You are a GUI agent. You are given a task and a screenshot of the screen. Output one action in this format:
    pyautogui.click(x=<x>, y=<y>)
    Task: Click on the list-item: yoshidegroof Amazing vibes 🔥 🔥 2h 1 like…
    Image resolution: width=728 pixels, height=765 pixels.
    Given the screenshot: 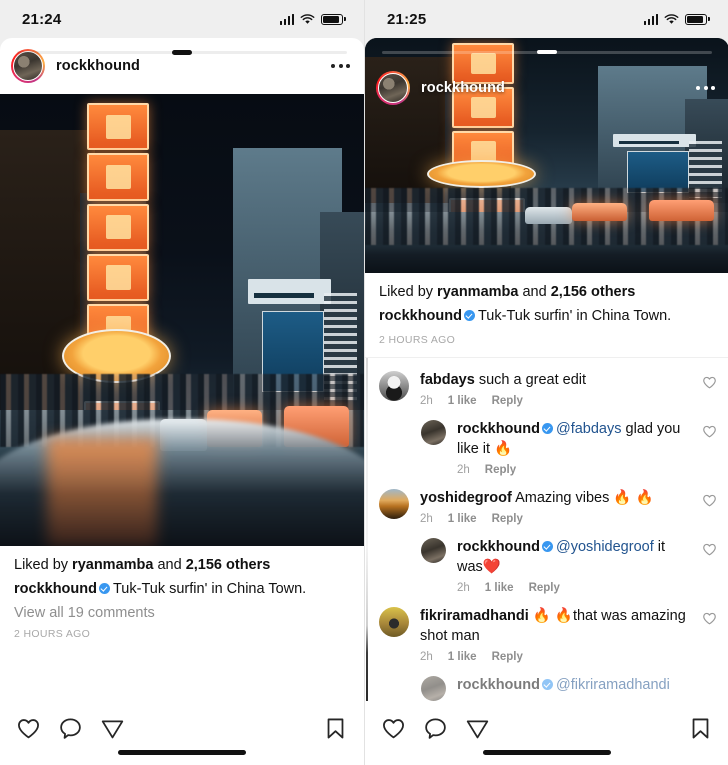 What is the action you would take?
    pyautogui.click(x=548, y=500)
    